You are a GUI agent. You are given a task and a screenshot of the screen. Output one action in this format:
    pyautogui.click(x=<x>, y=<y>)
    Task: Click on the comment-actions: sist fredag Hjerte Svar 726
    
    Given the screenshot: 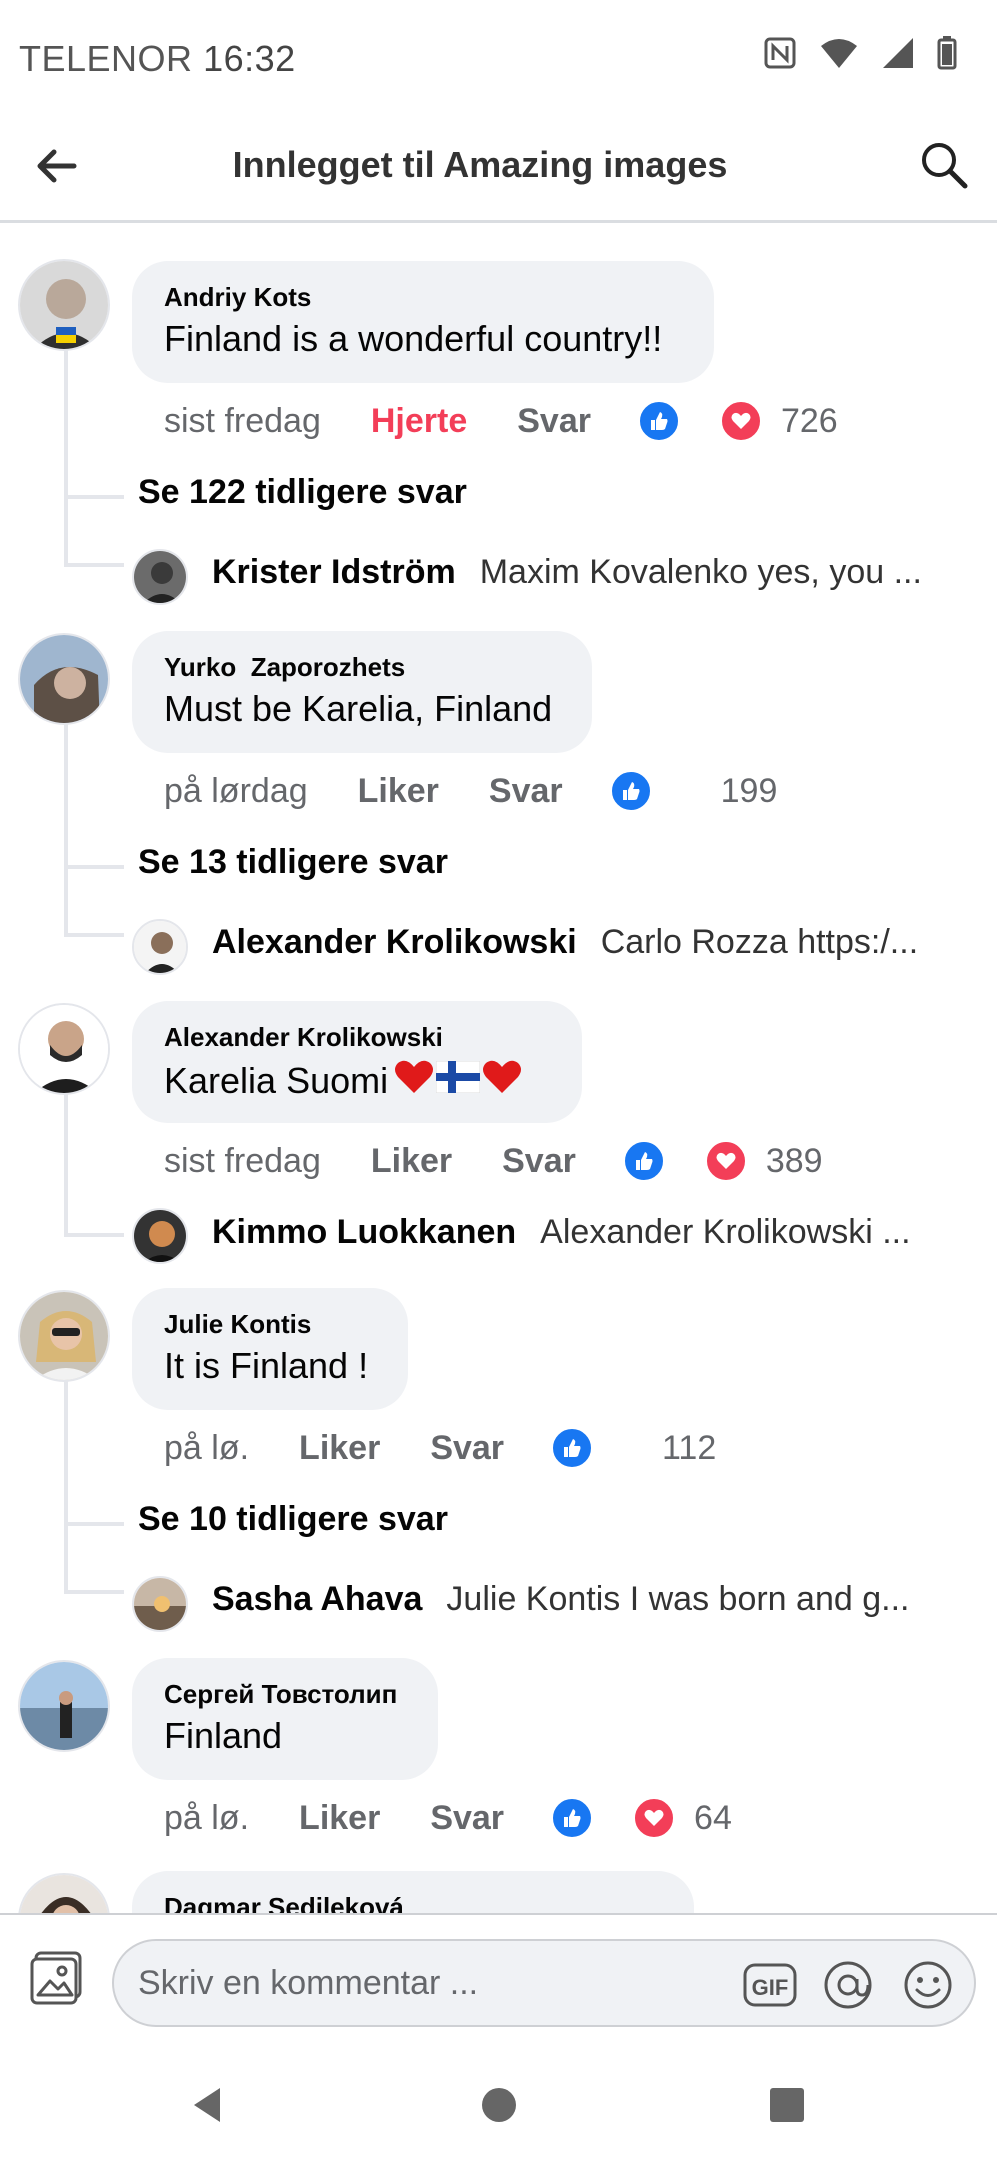 What is the action you would take?
    pyautogui.click(x=501, y=421)
    